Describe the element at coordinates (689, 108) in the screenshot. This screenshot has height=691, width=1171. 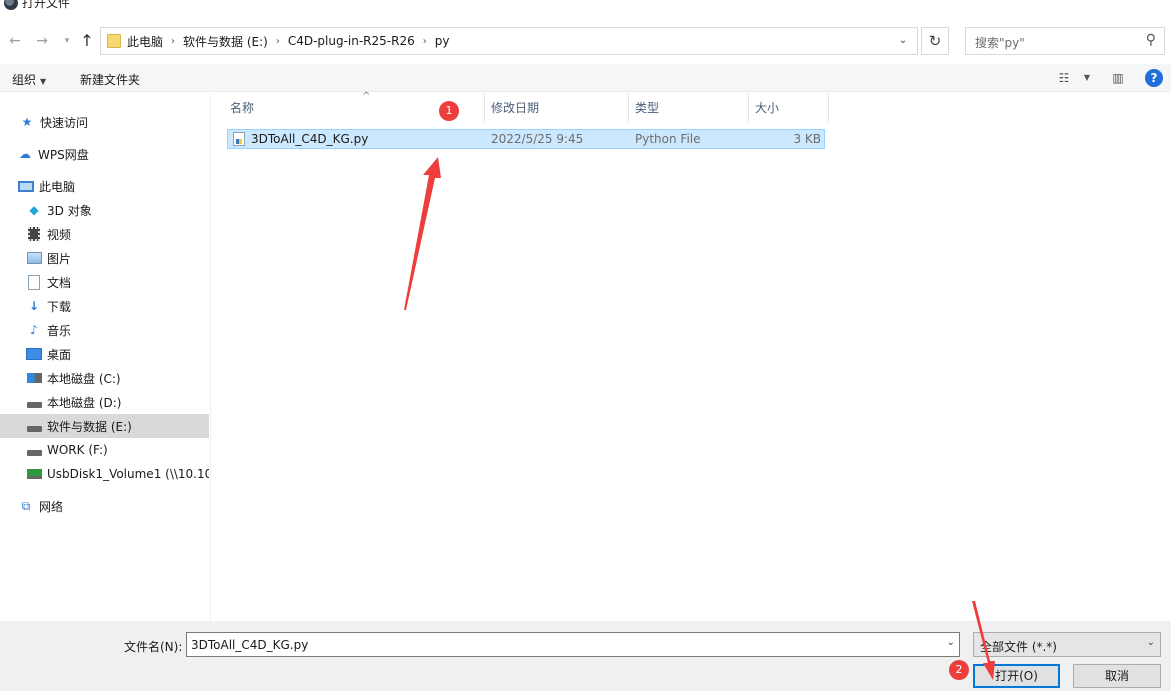
I see `column-header-type: 类型` at that location.